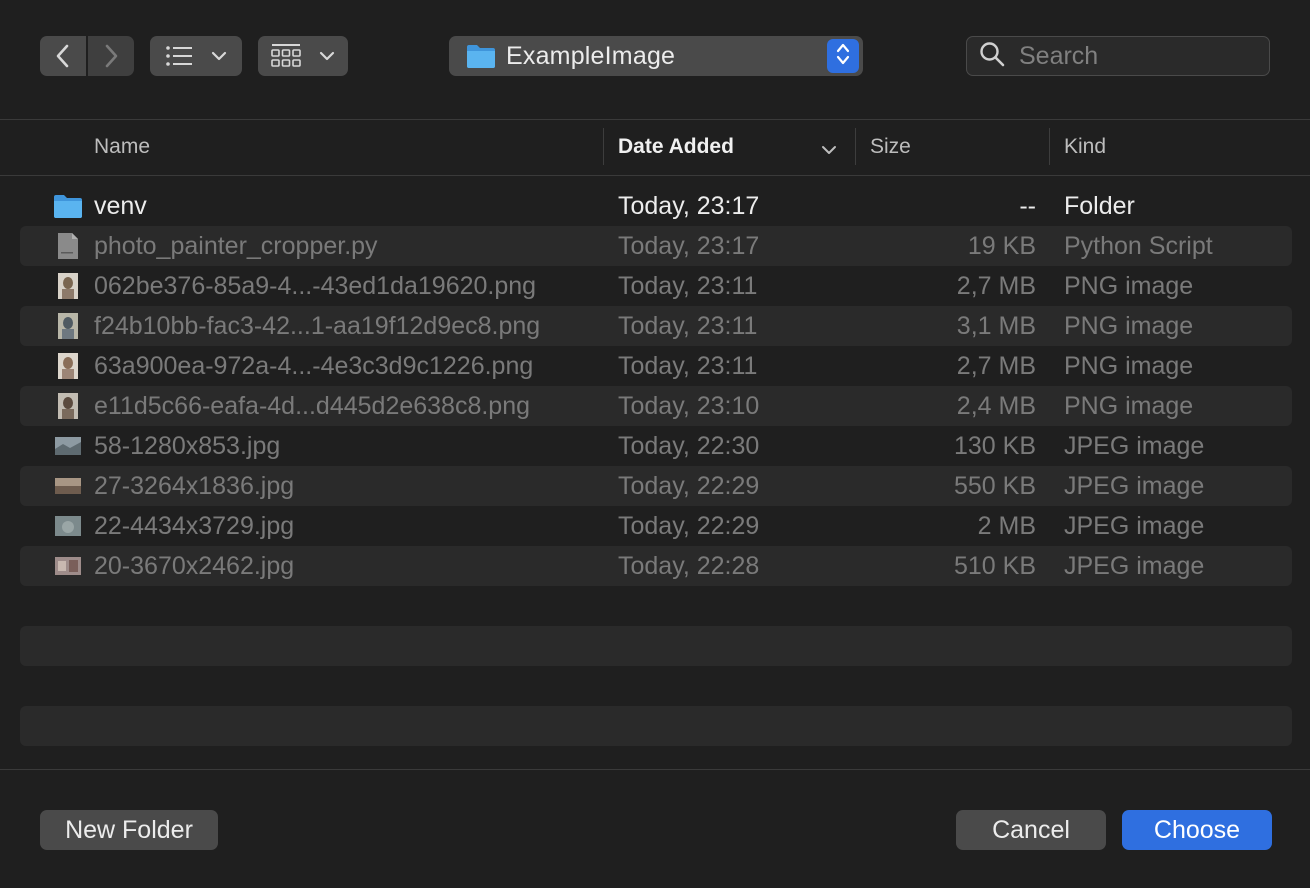 This screenshot has height=888, width=1310. Describe the element at coordinates (317, 325) in the screenshot. I see `file-name: f24b10bb-fac3-42...1-aa19f12d9ec8.png` at that location.